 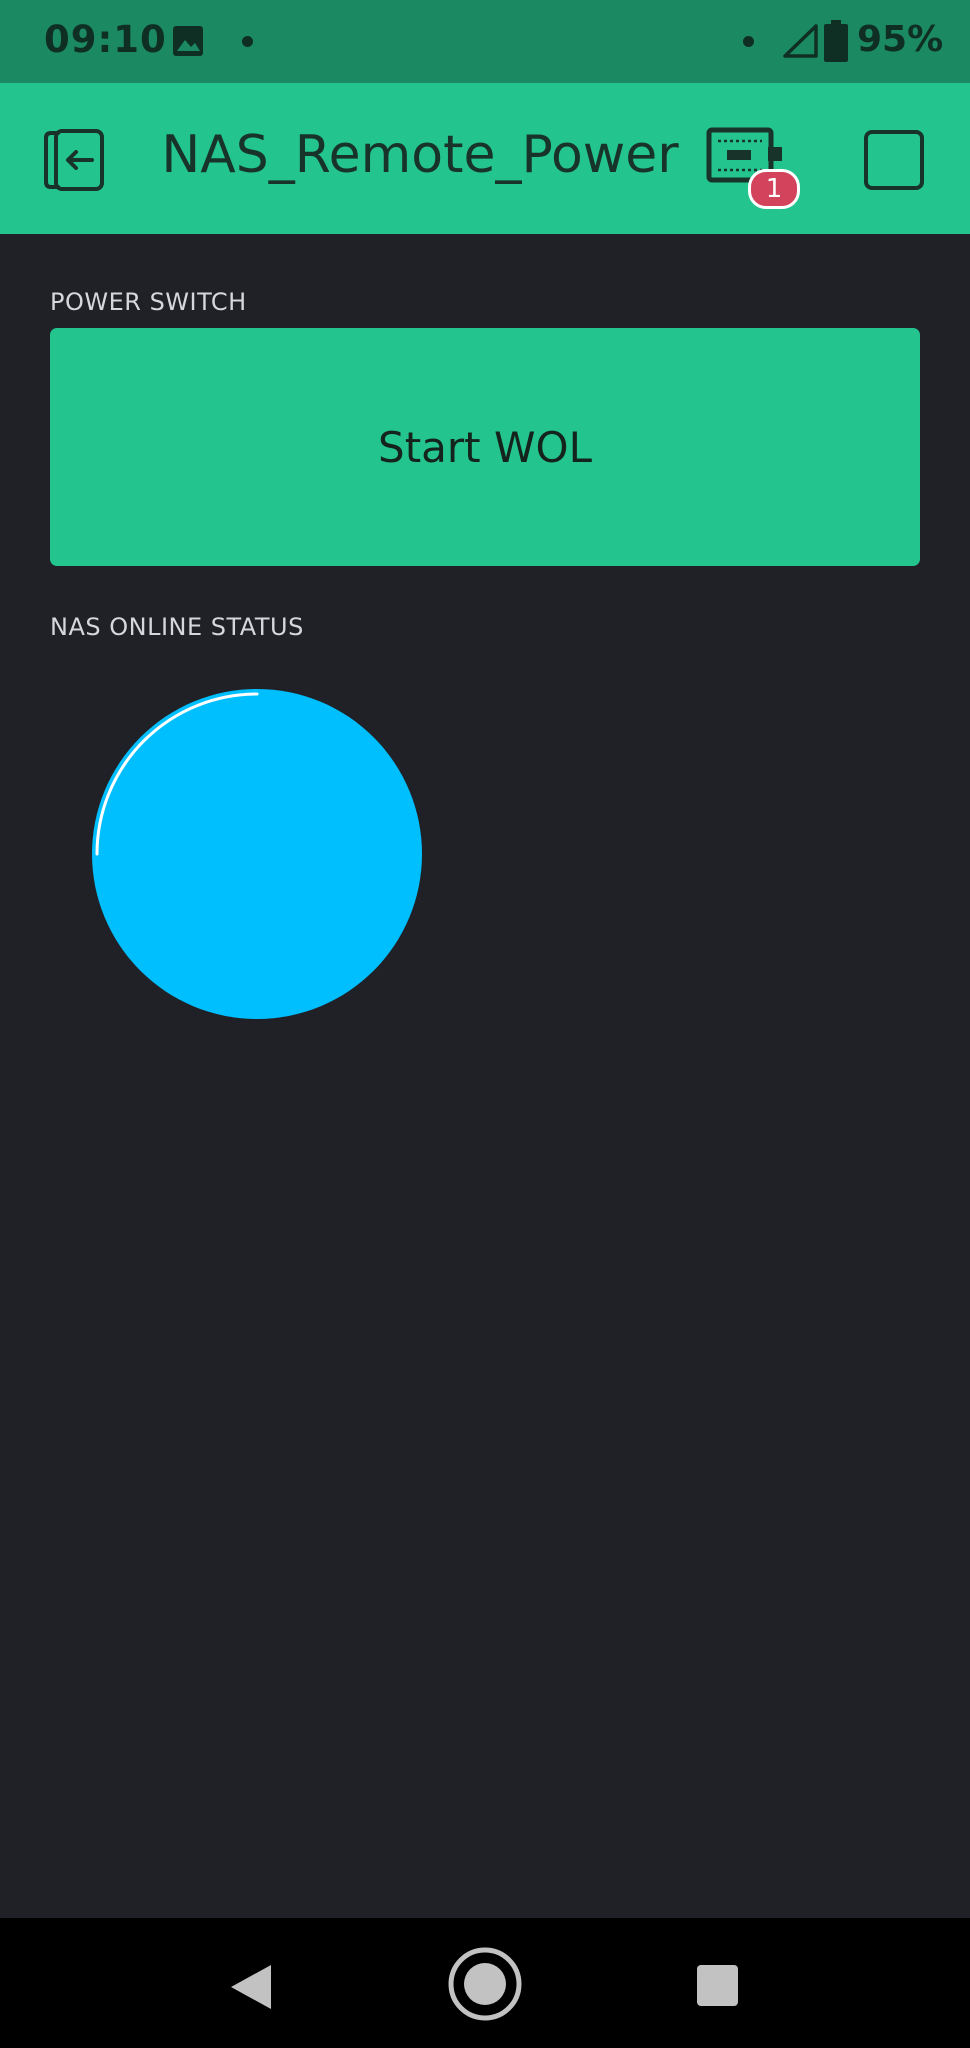 I want to click on home-icon, so click(x=485, y=1984).